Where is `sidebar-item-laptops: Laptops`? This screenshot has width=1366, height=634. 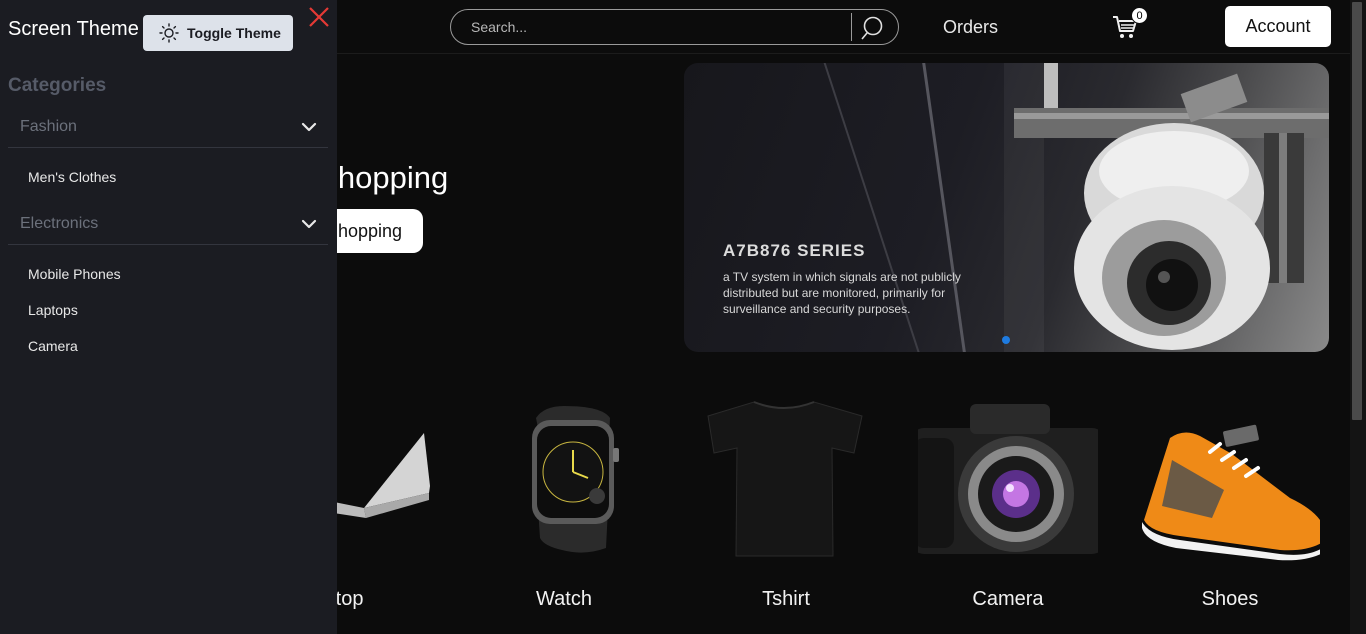
sidebar-item-laptops: Laptops is located at coordinates (53, 310).